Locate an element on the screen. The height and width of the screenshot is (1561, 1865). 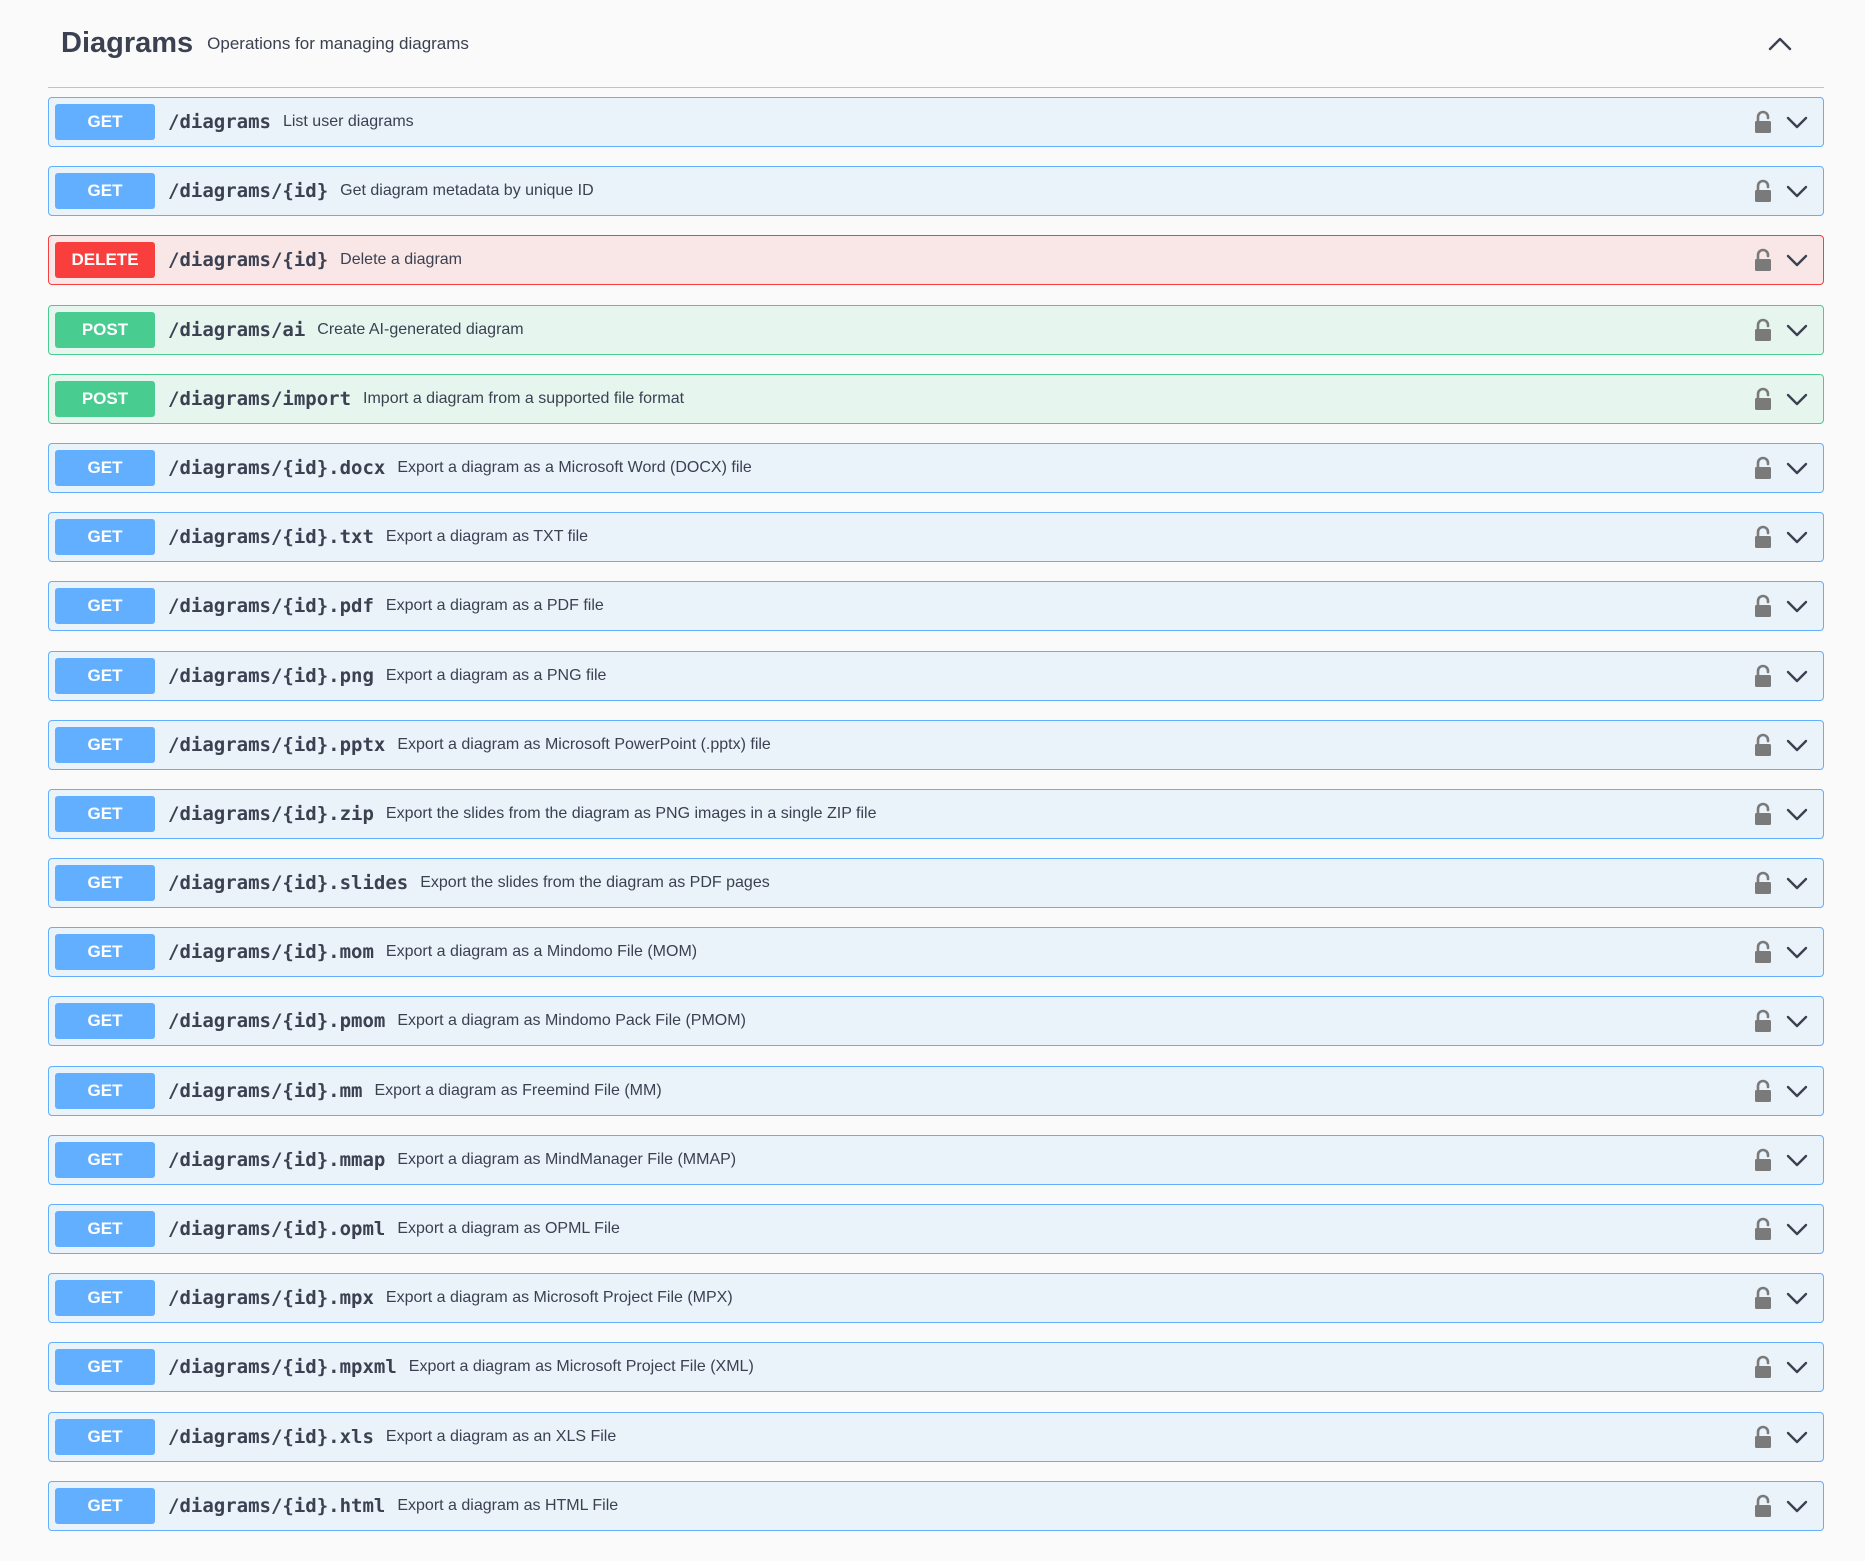
operation-summary: Get diagram metadata by unique ID is located at coordinates (467, 191).